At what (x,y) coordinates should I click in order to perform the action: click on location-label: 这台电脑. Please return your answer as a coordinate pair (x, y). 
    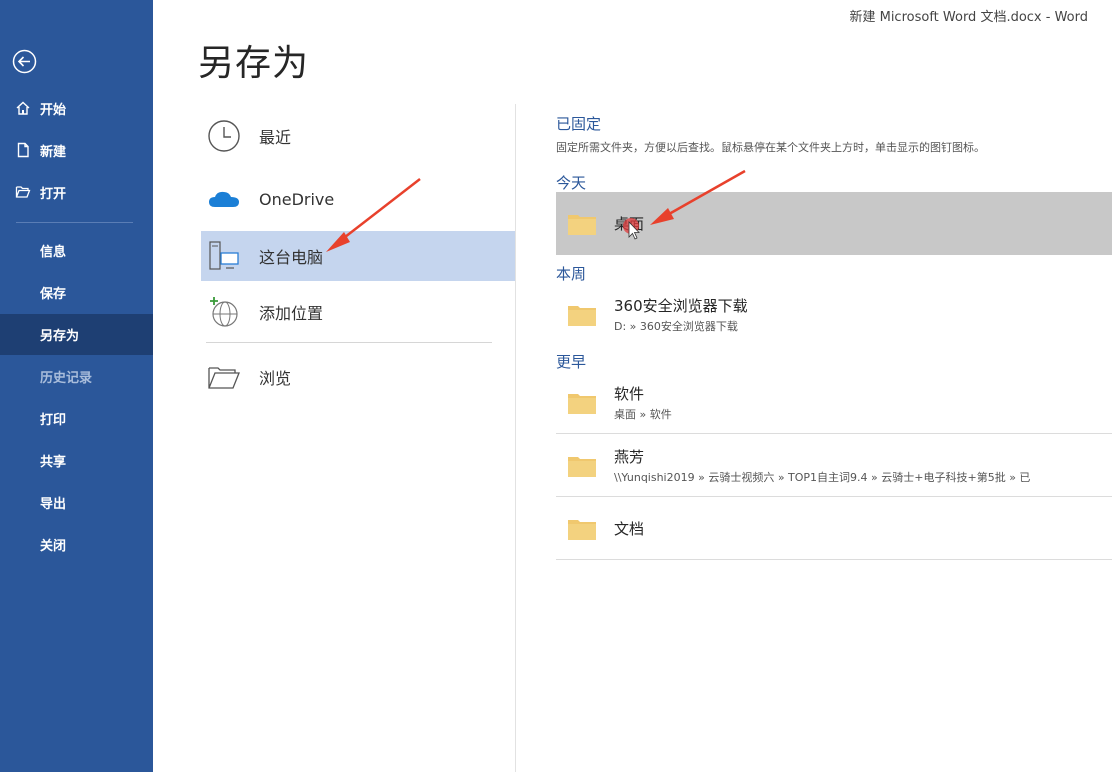
    Looking at the image, I should click on (291, 257).